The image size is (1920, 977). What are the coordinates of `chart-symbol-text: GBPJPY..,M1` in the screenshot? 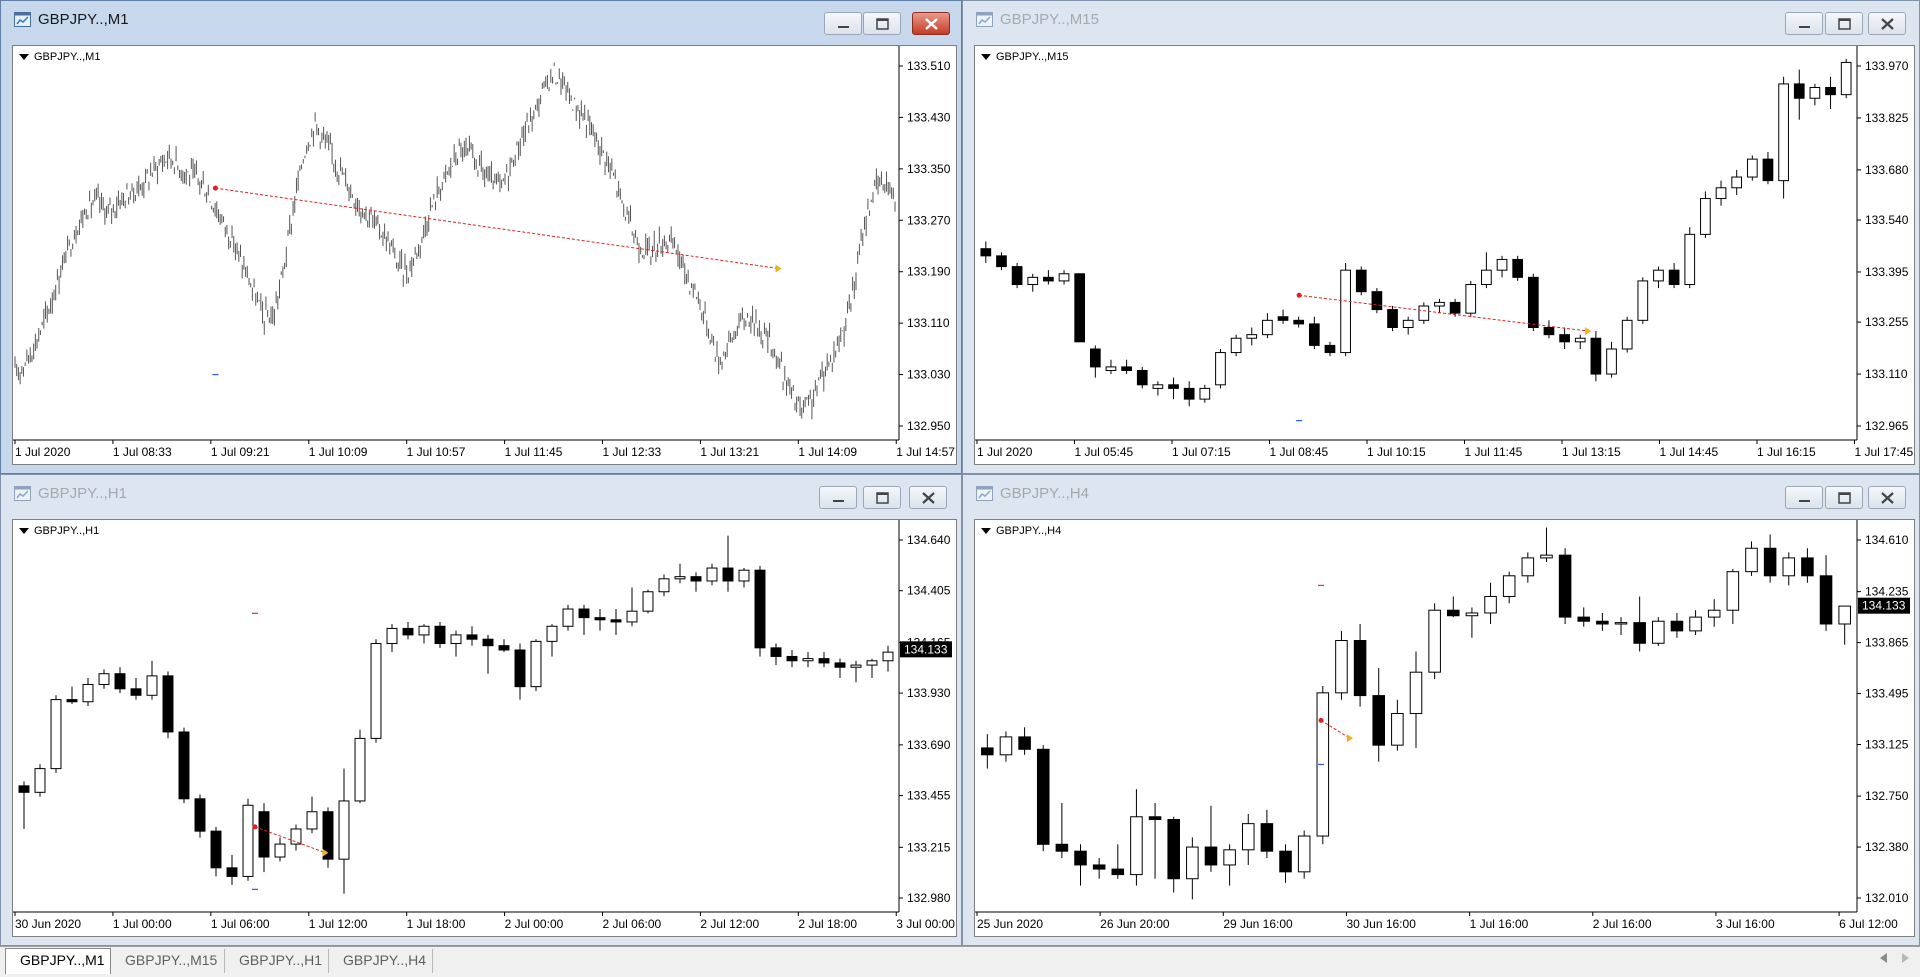 It's located at (67, 57).